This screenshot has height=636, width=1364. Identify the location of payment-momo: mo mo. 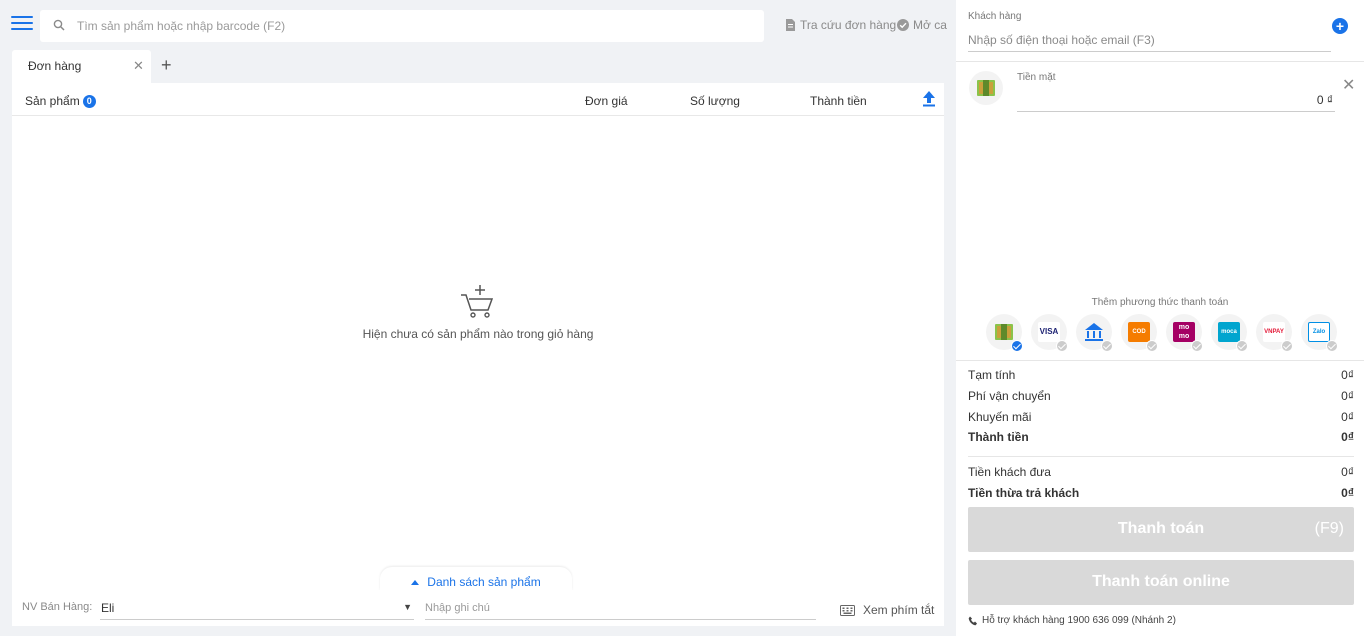
(1184, 333).